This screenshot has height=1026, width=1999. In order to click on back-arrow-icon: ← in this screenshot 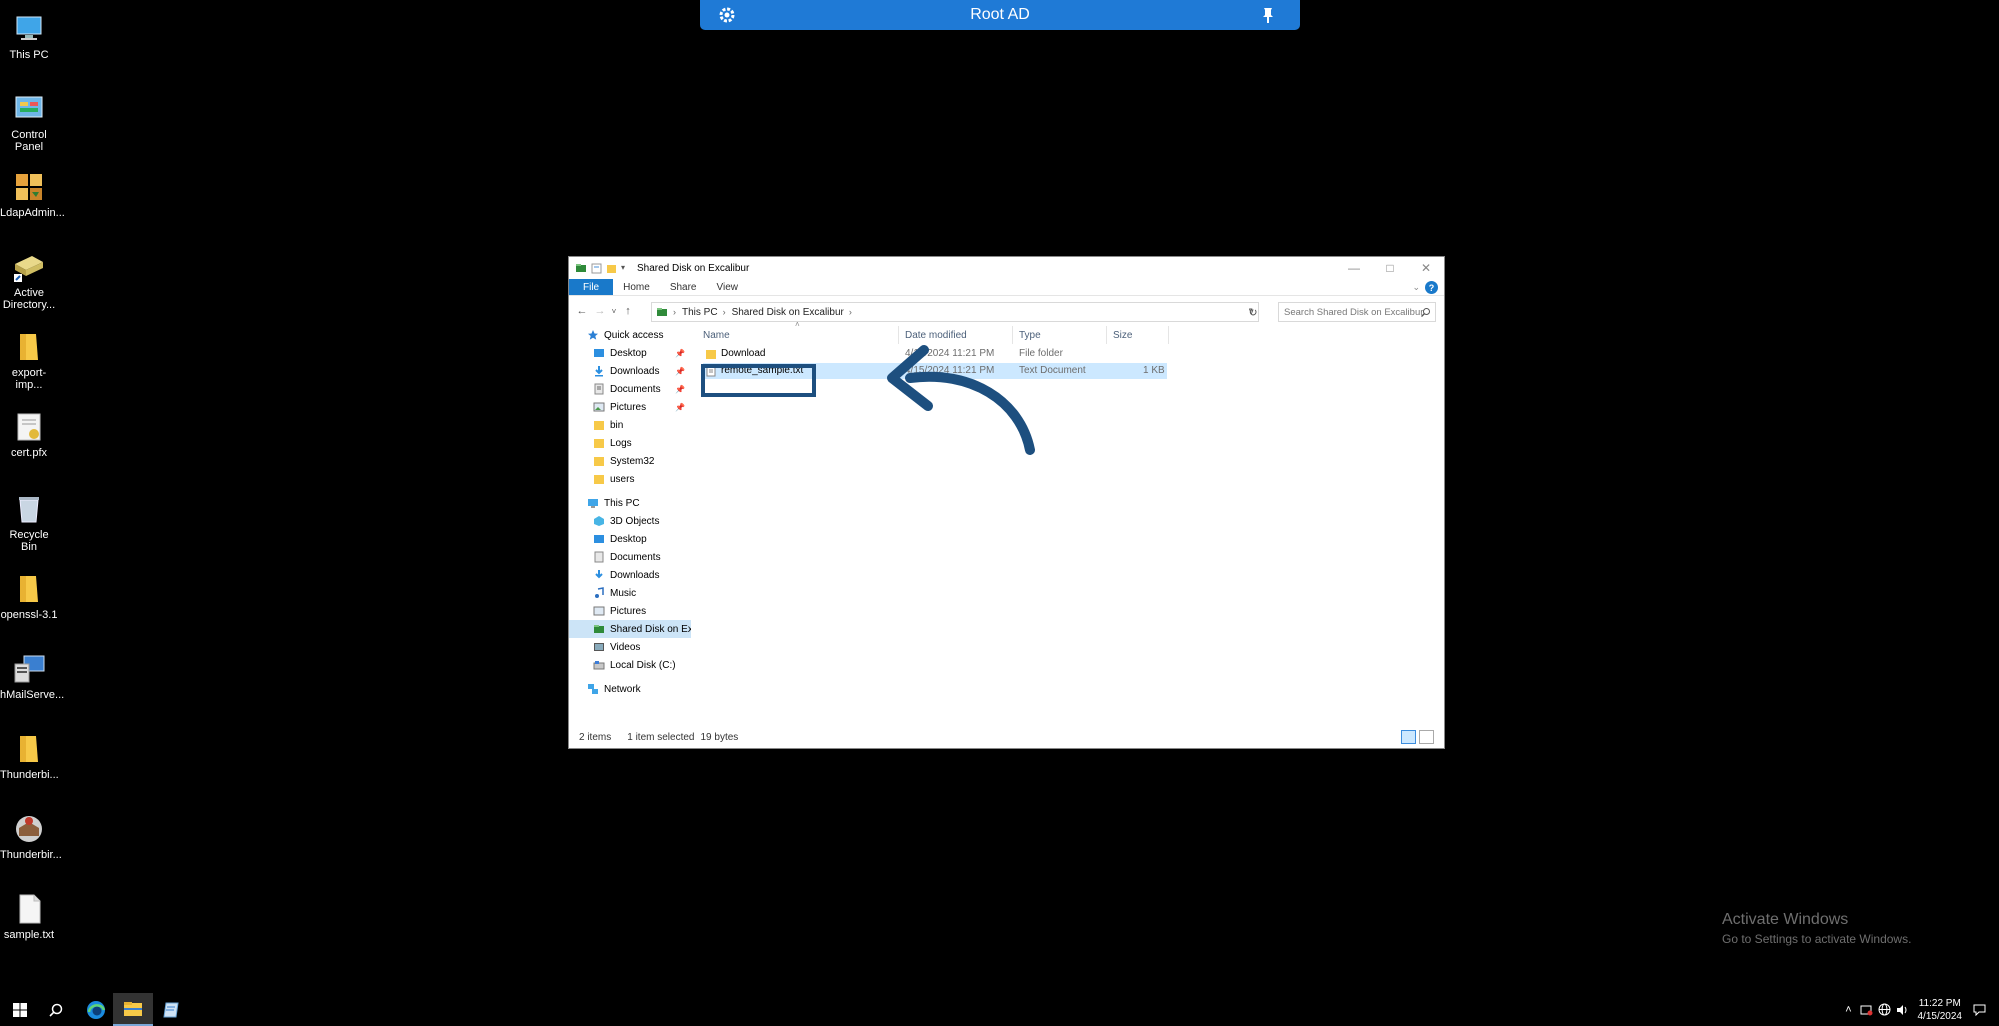, I will do `click(582, 311)`.